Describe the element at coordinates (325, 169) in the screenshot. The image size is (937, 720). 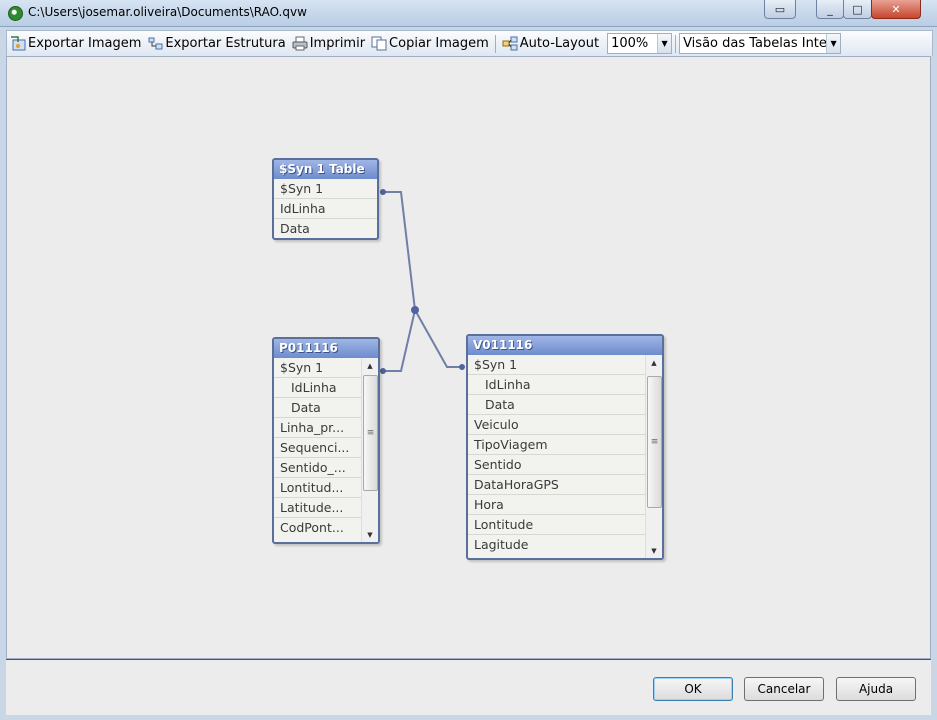
I see `table-title: $Syn 1 Table` at that location.